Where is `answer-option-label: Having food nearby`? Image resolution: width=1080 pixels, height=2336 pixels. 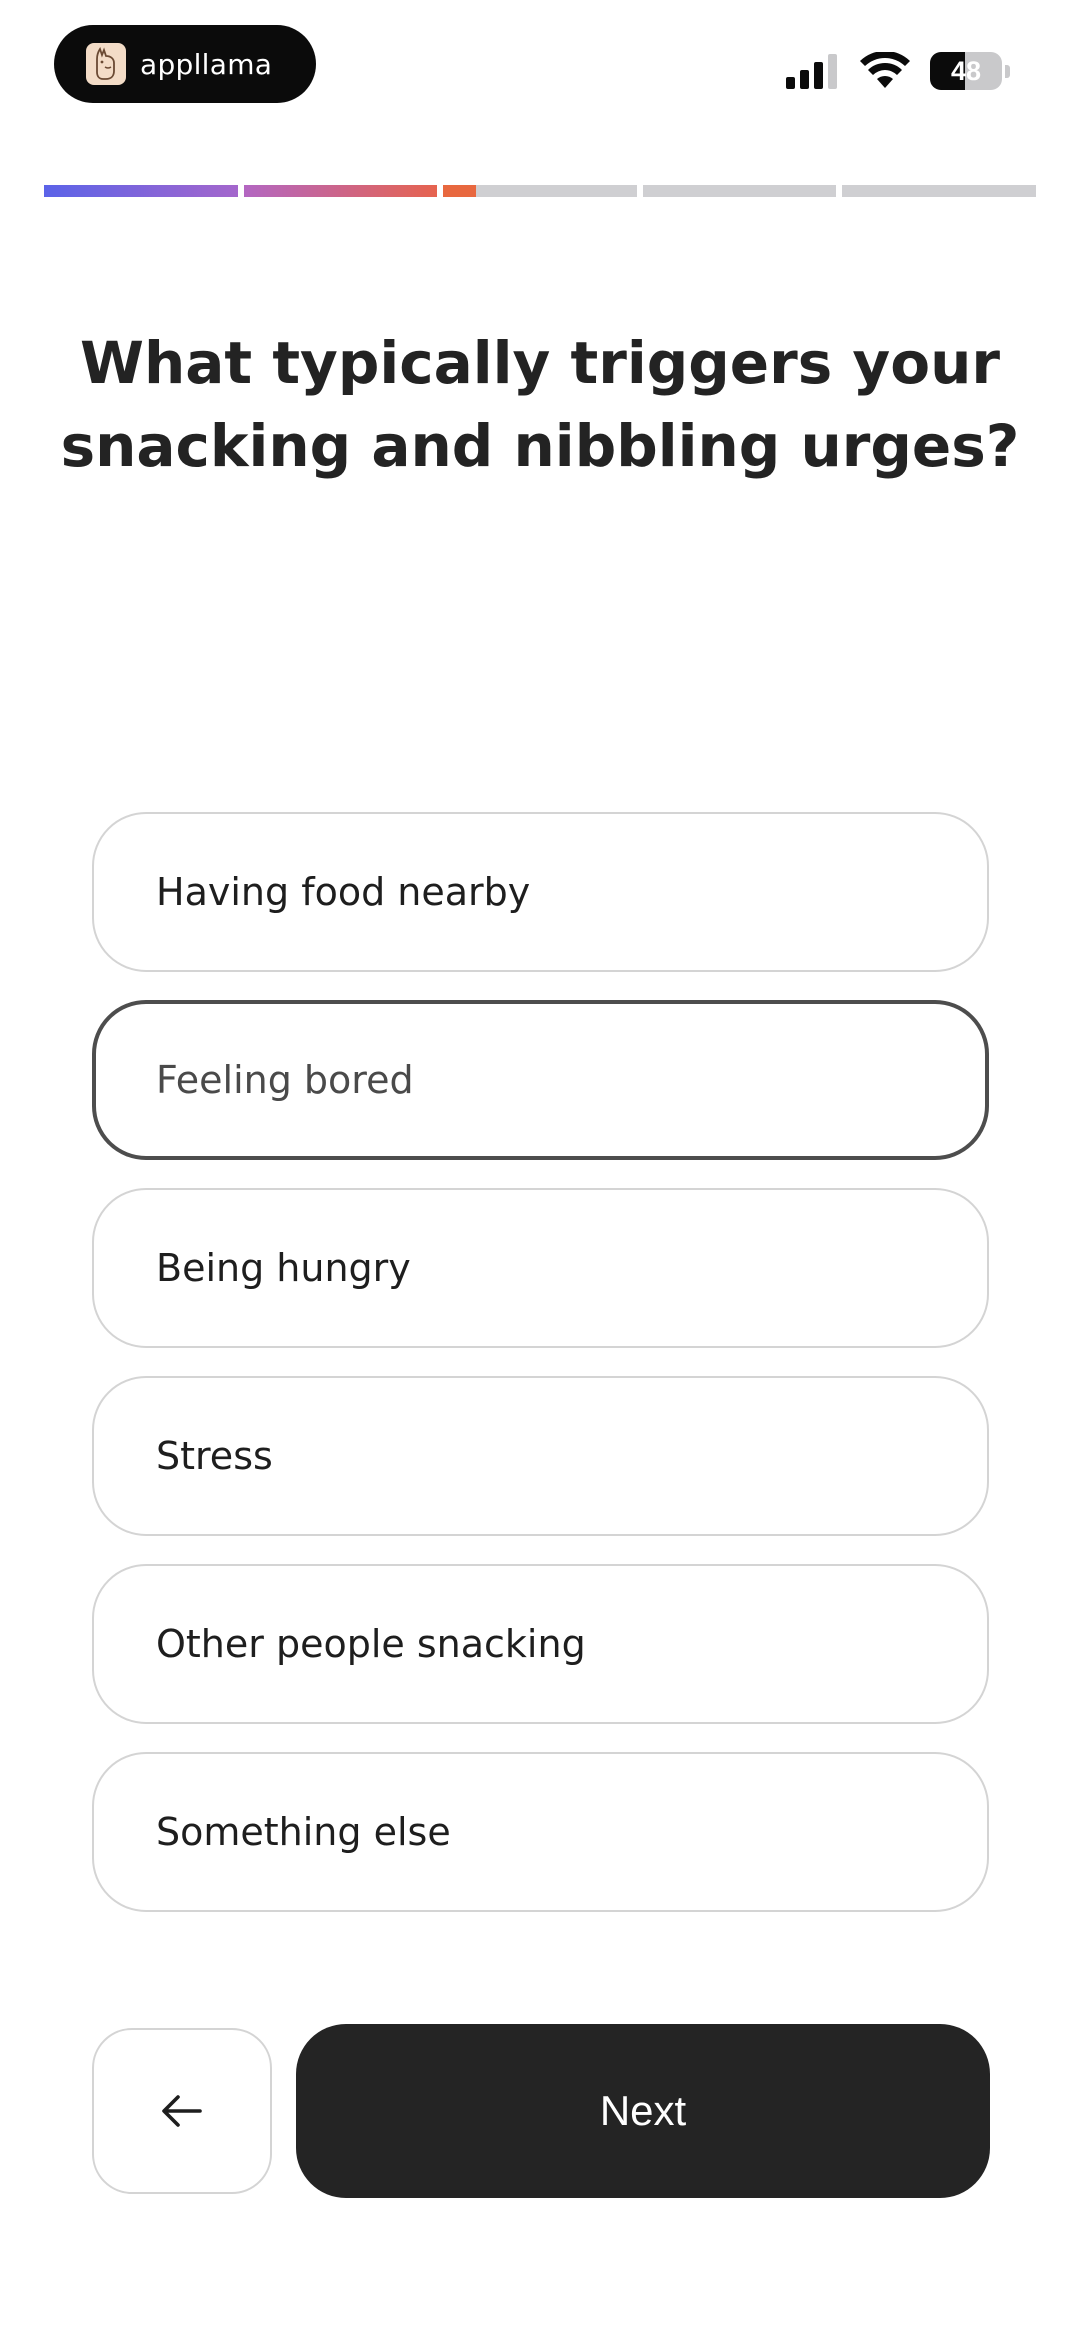
answer-option-label: Having food nearby is located at coordinates (343, 892).